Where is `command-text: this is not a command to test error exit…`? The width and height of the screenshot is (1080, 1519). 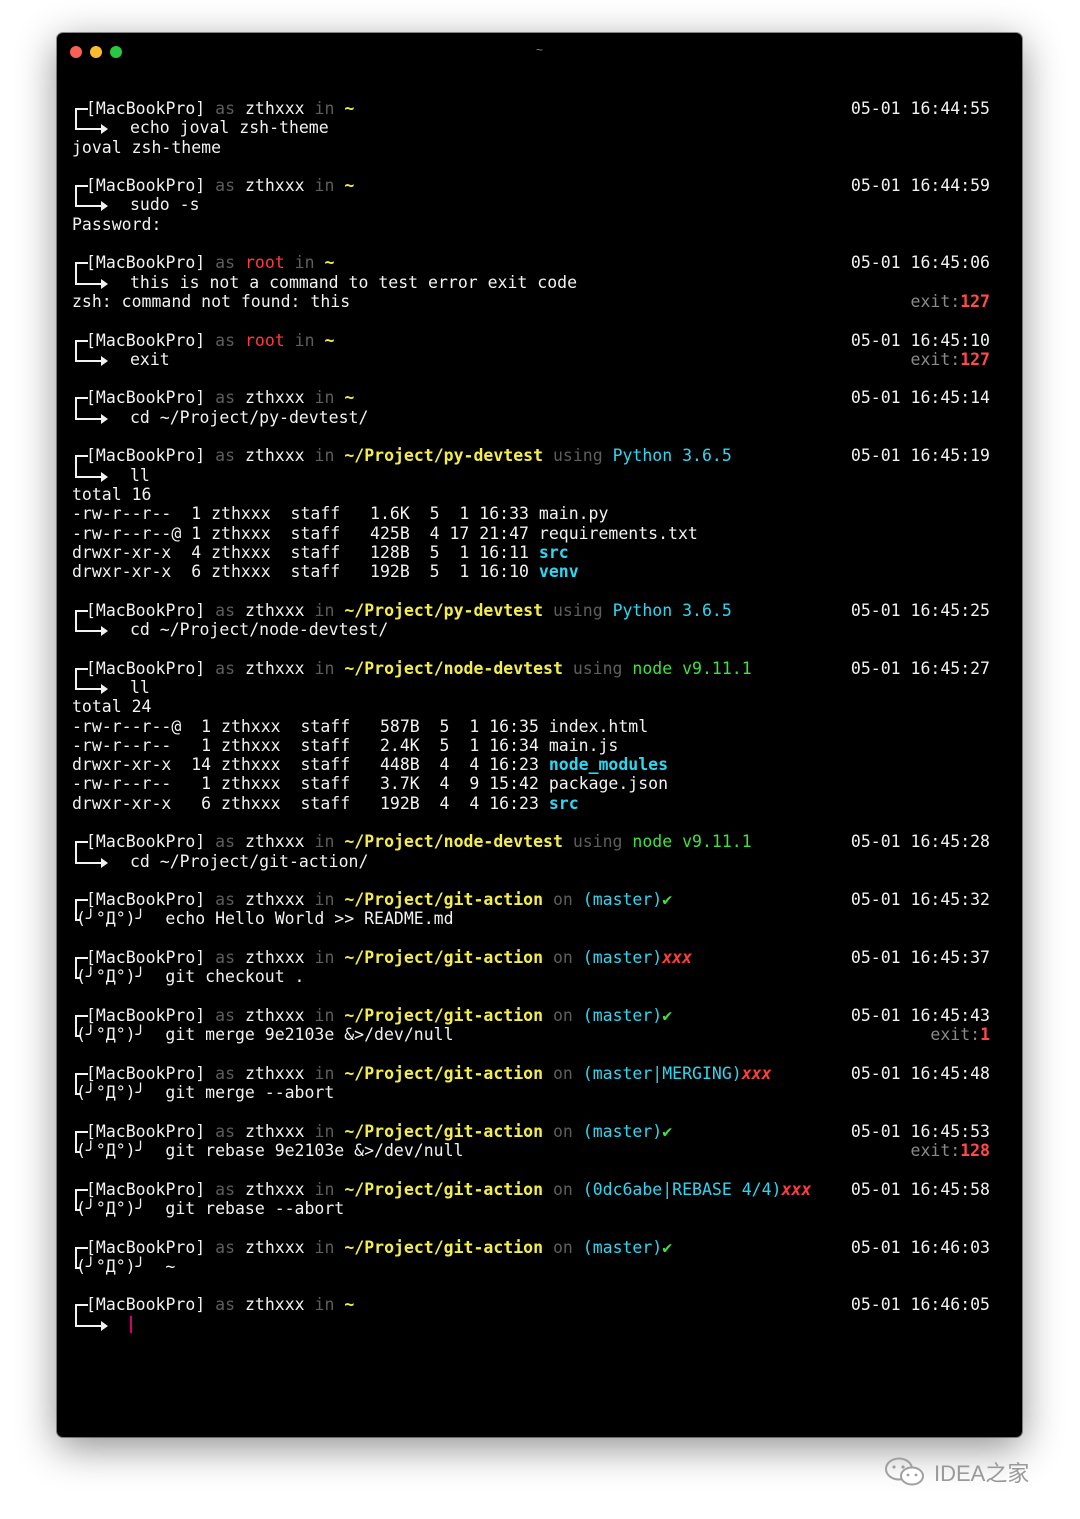
command-text: this is not a command to test error exit… is located at coordinates (353, 282).